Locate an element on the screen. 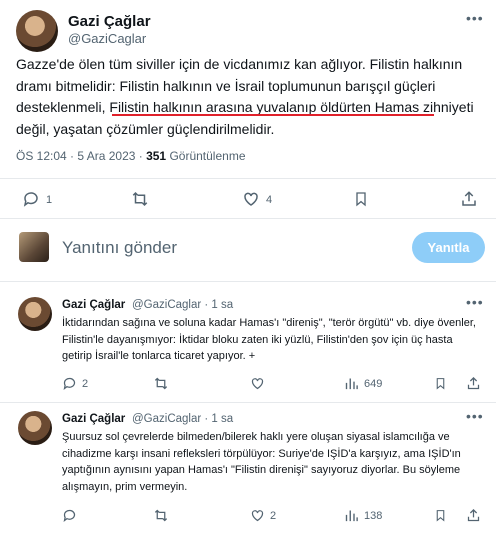 This screenshot has height=535, width=496. author-avatar is located at coordinates (37, 31).